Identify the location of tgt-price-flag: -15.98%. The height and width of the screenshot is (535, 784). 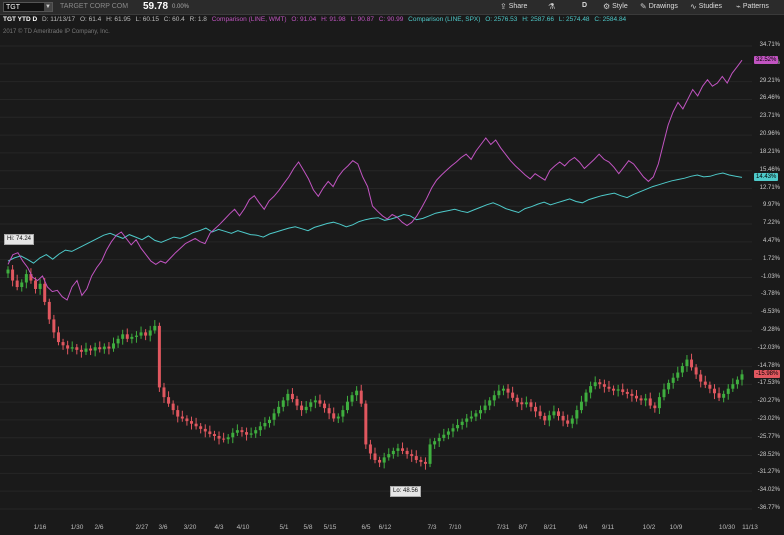
(767, 374).